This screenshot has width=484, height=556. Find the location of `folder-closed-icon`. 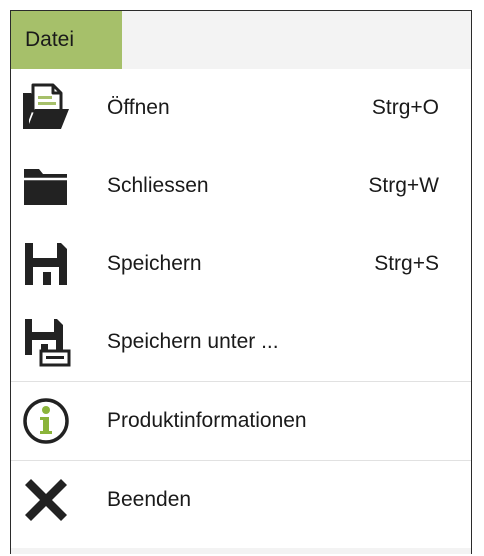

folder-closed-icon is located at coordinates (46, 186).